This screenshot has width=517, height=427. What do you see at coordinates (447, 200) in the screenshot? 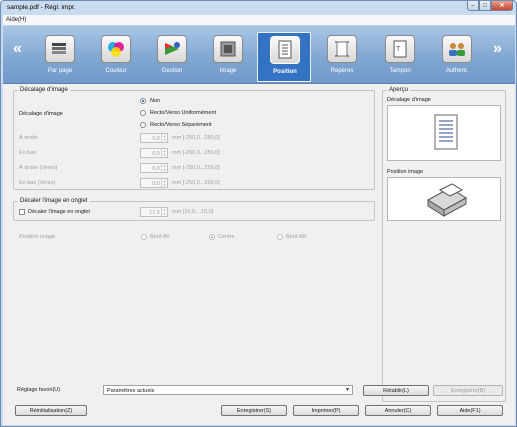
I see `printer-preview-icon` at bounding box center [447, 200].